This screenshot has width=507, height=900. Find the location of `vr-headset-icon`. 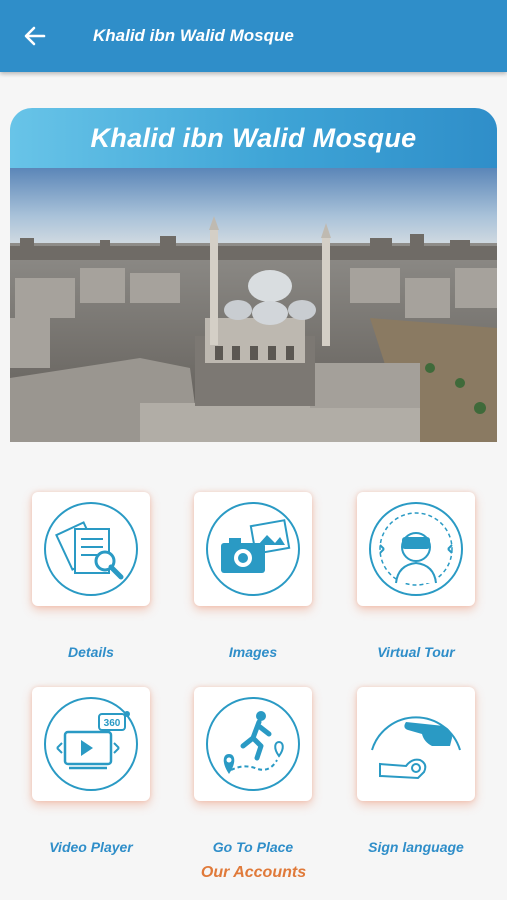

vr-headset-icon is located at coordinates (416, 549).